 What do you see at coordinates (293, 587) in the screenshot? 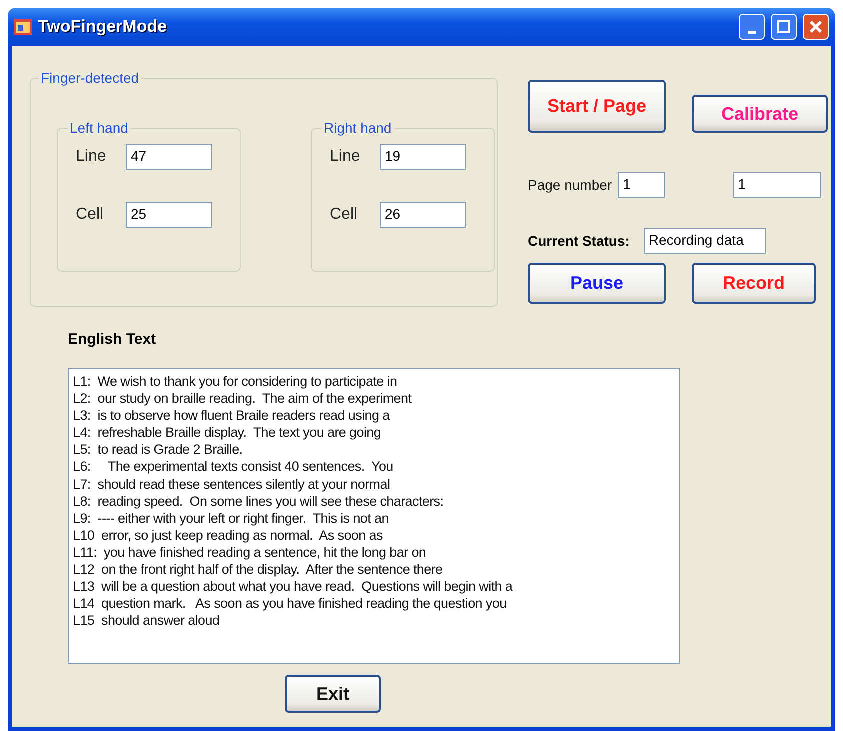
I see `text-line: L13 will be a question about what you have read. Questions will begin with a` at bounding box center [293, 587].